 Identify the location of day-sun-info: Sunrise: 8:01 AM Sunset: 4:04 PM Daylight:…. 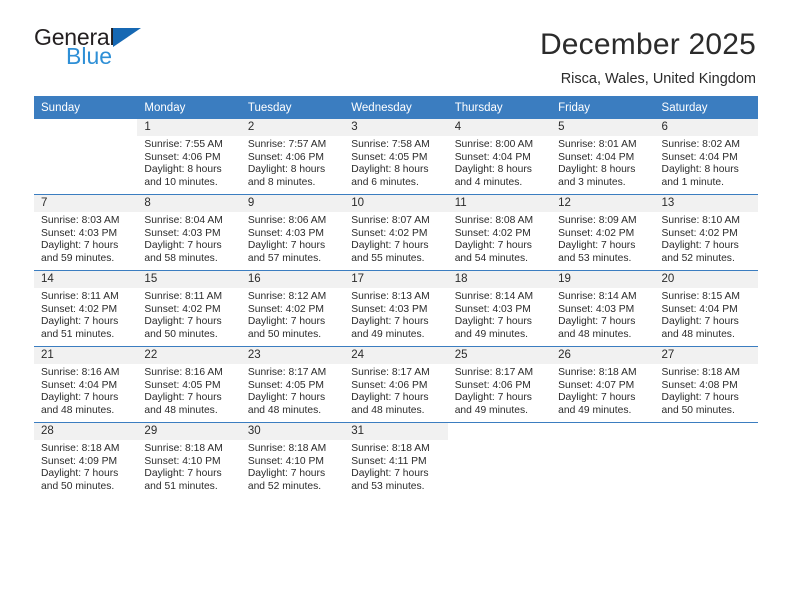
(602, 162).